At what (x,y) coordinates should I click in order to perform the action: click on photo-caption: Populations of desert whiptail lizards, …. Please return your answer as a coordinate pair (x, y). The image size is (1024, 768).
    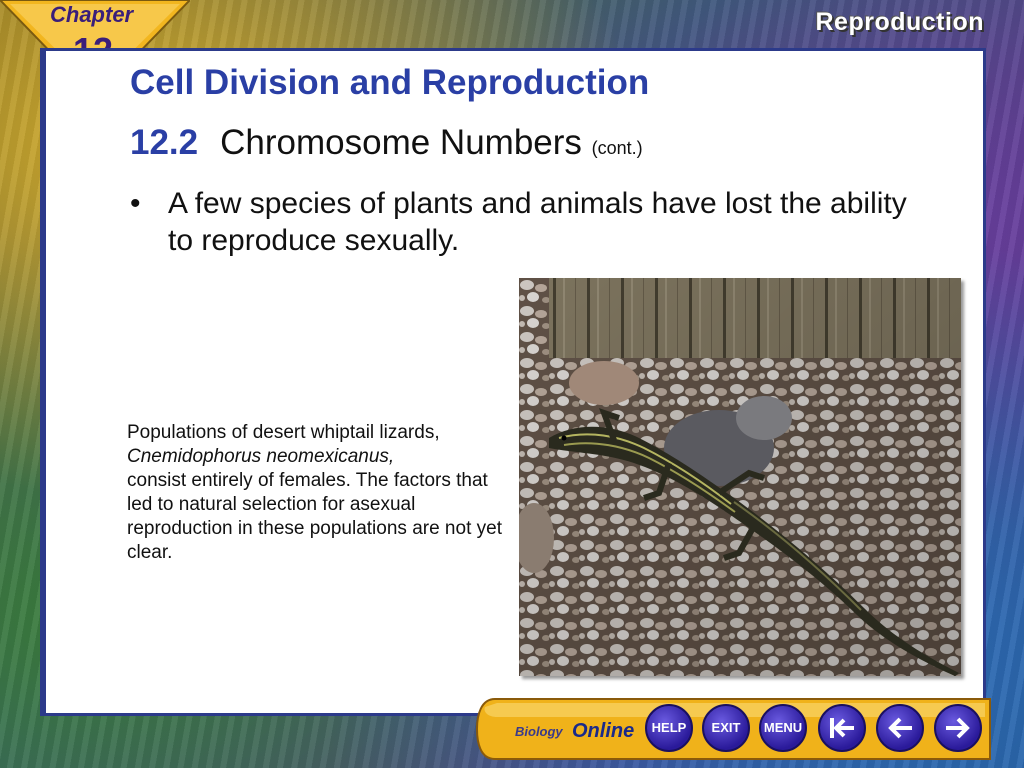
    Looking at the image, I should click on (319, 493).